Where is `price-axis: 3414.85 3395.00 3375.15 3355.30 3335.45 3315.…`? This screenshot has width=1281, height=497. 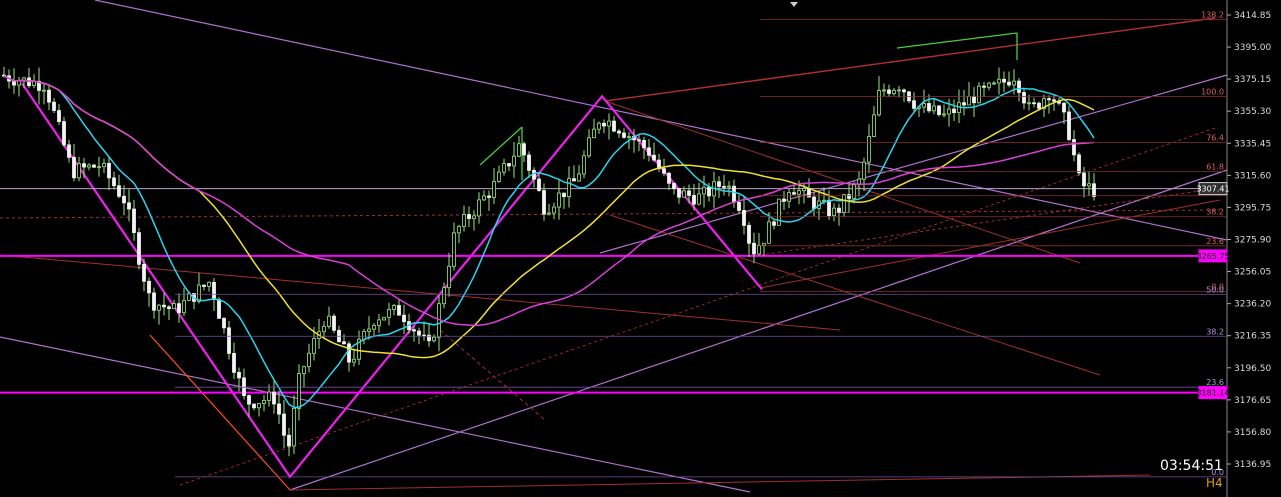
price-axis: 3414.85 3395.00 3375.15 3355.30 3335.45 3315.… is located at coordinates (1249, 240).